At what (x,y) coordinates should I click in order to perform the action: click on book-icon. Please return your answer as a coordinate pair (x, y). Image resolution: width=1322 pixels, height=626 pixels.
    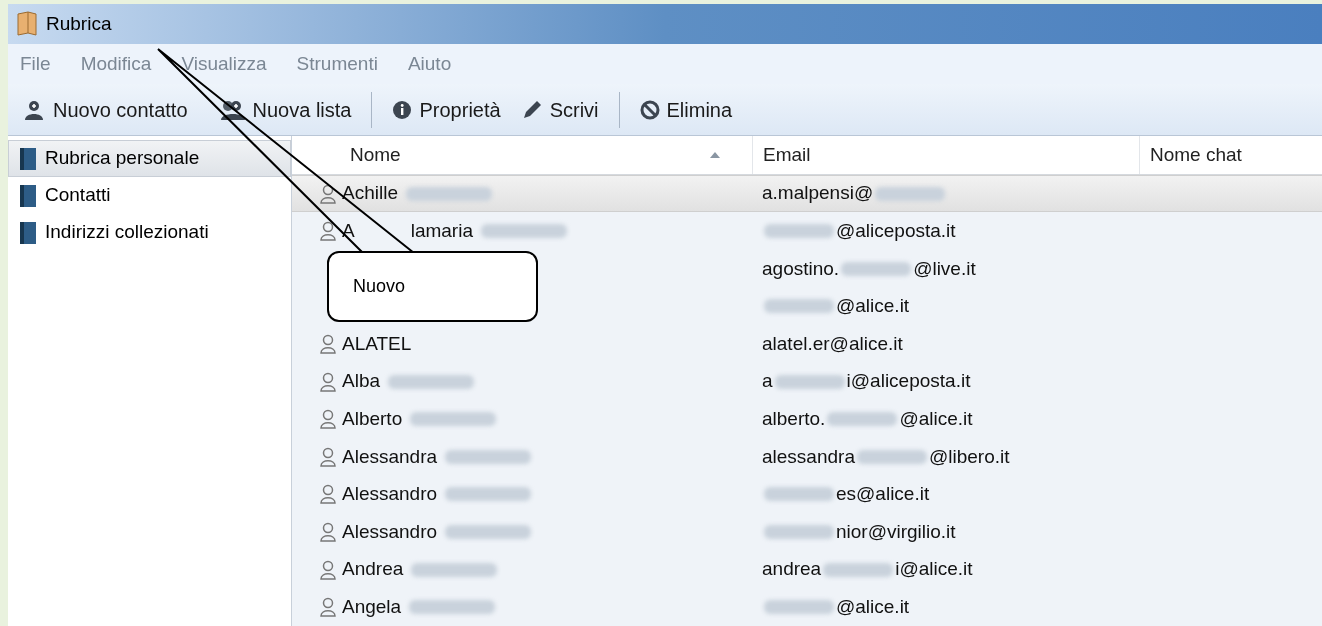
    Looking at the image, I should click on (27, 24).